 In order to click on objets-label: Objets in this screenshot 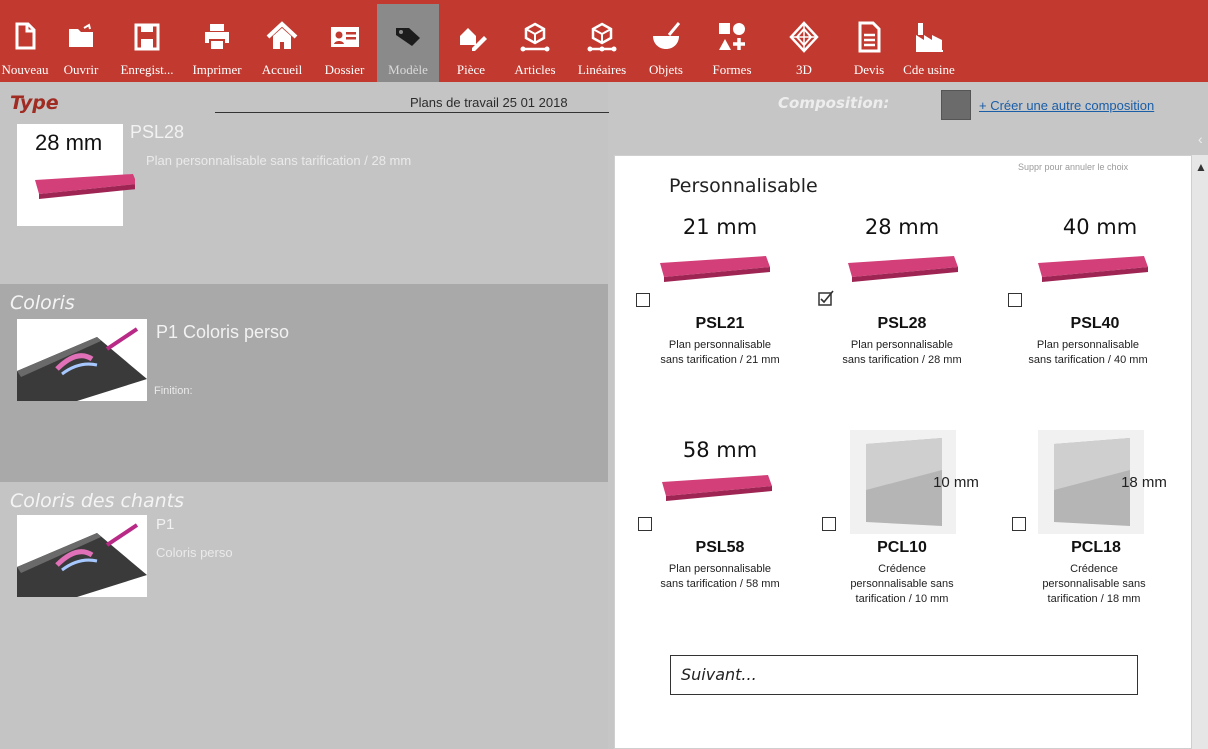, I will do `click(666, 69)`.